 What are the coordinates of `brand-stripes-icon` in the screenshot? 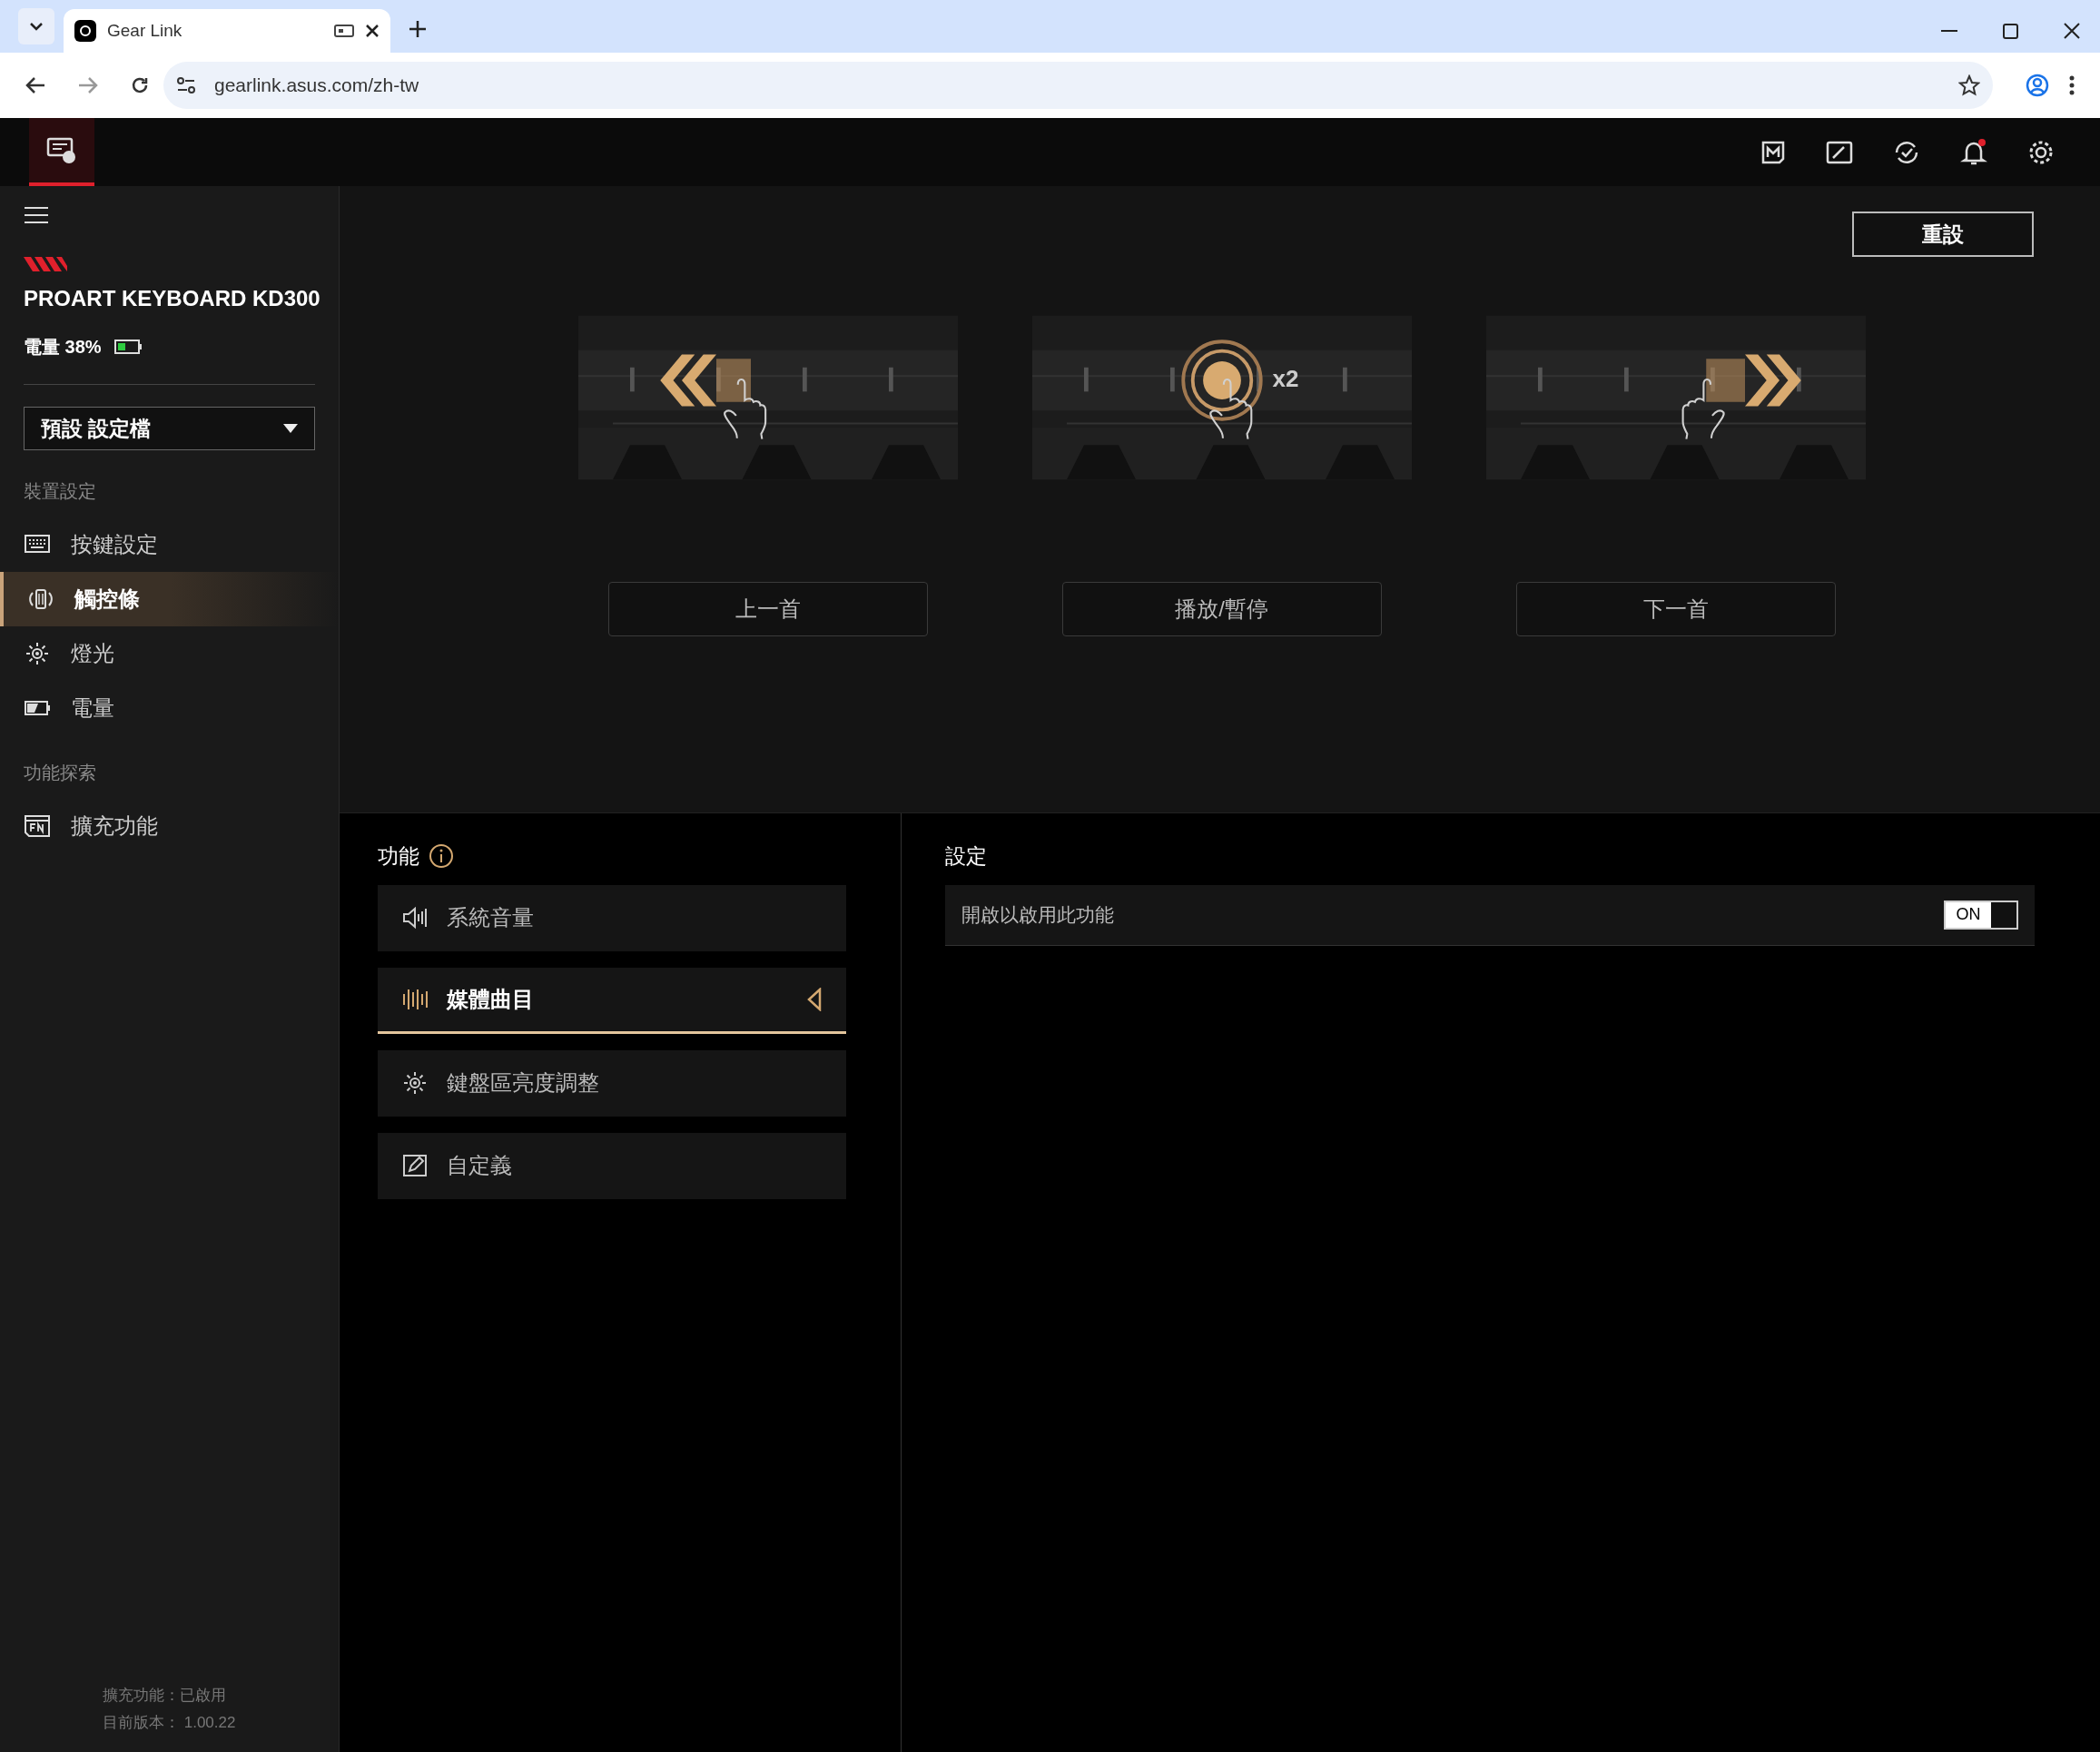 It's located at (45, 264).